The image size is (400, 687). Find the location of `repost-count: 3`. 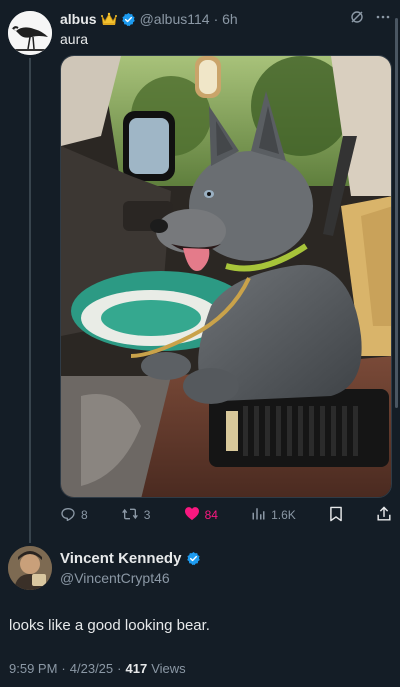

repost-count: 3 is located at coordinates (147, 515).